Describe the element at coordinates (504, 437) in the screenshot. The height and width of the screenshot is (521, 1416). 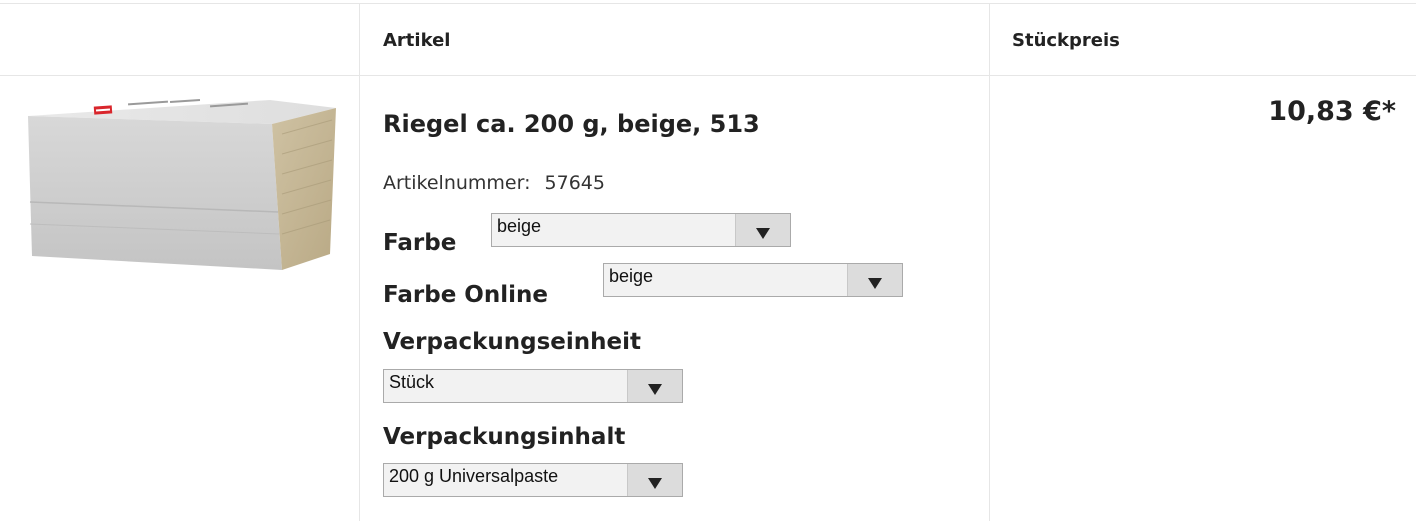
I see `verpackungsinhalt-label: Verpackungsinhalt` at that location.